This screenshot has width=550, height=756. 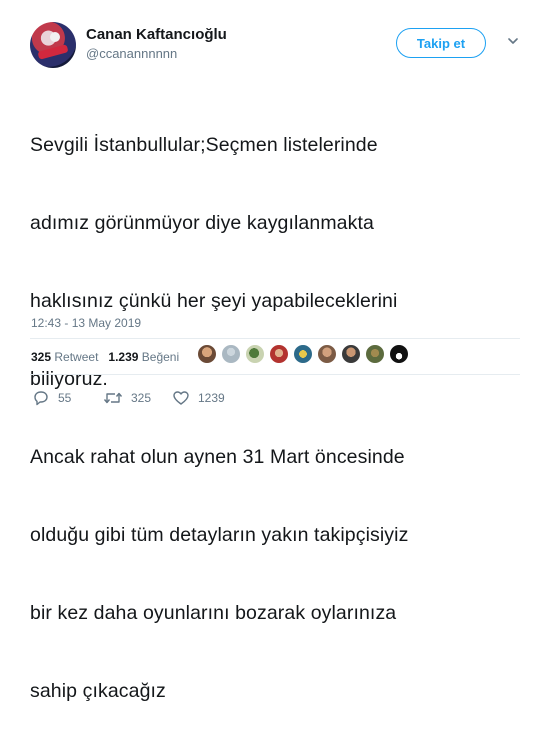 I want to click on author-name: Canan Kaftancıoğlu, so click(x=156, y=34).